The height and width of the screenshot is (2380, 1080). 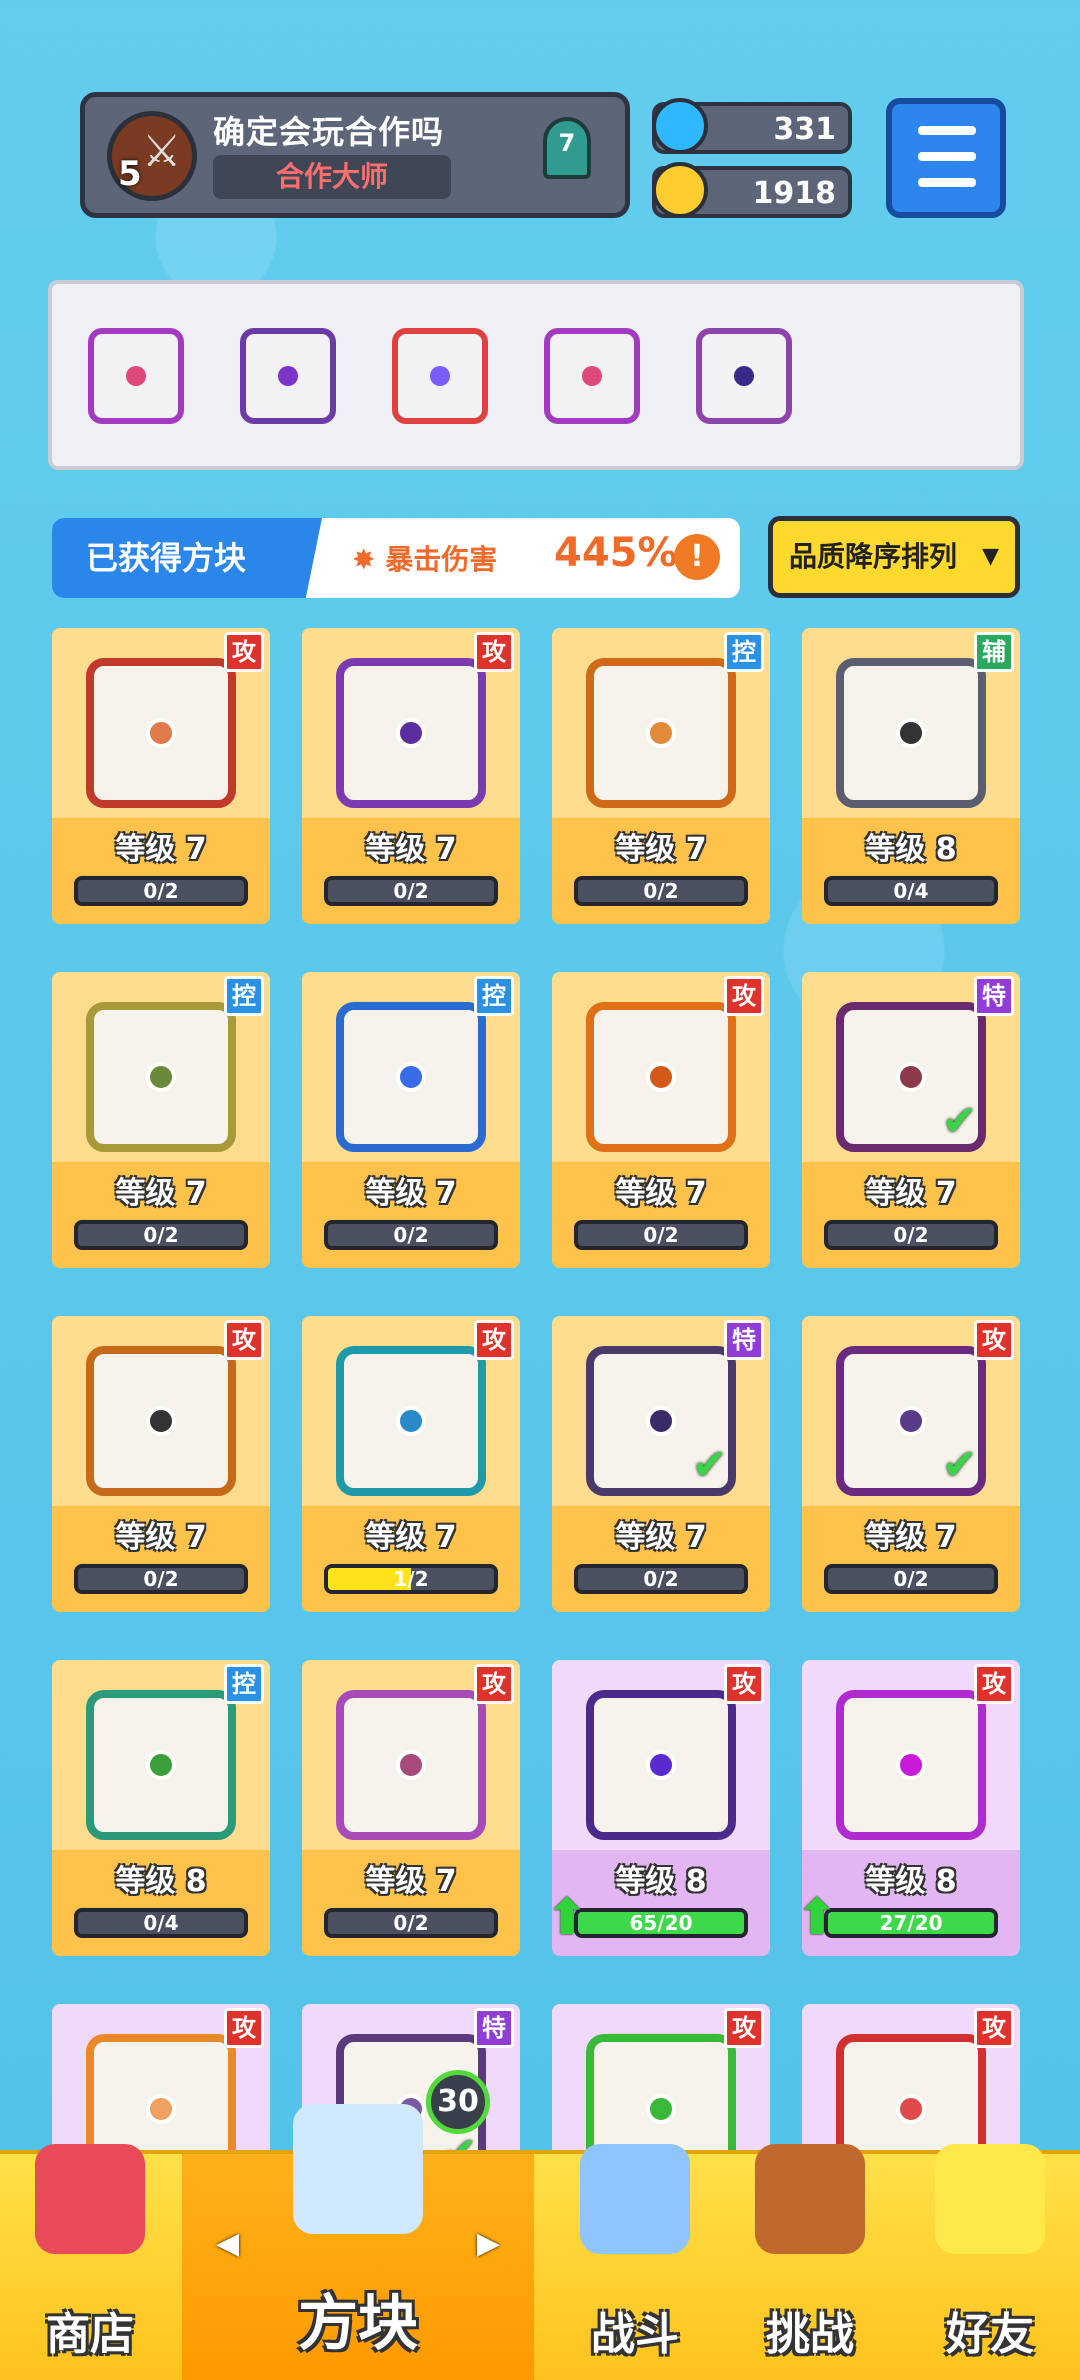 I want to click on player-avatar: ⚔ 5, so click(x=152, y=156).